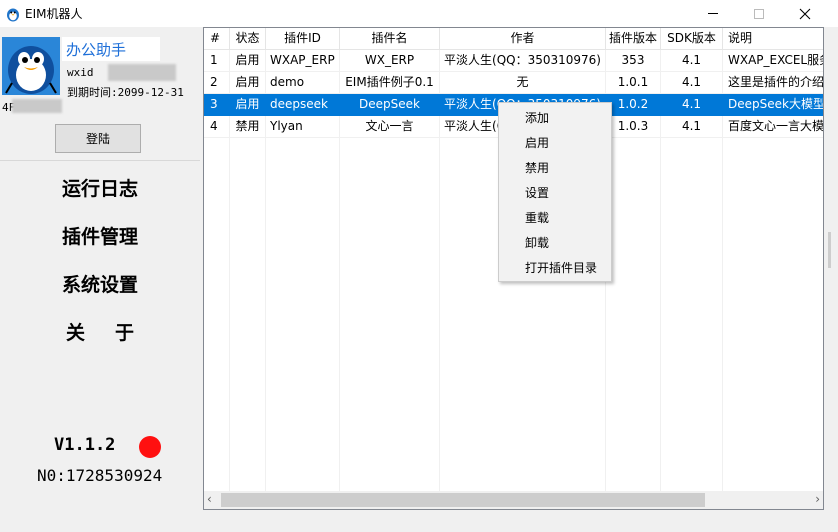 Image resolution: width=838 pixels, height=532 pixels. Describe the element at coordinates (523, 39) in the screenshot. I see `column-header: 作者` at that location.